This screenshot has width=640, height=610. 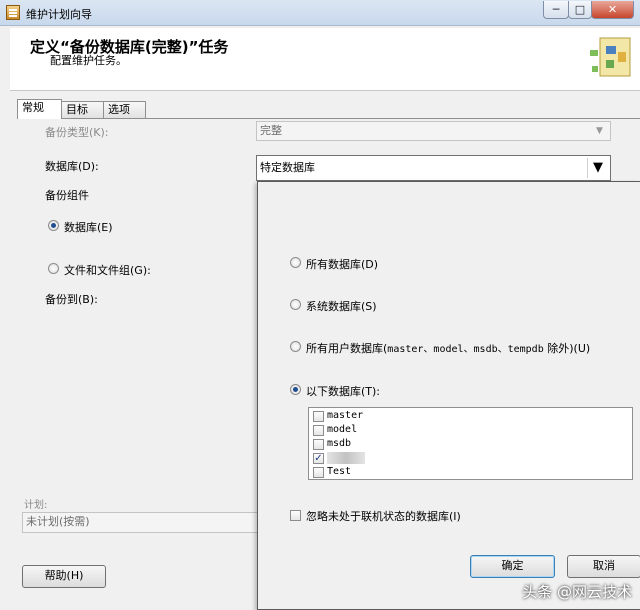 What do you see at coordinates (67, 195) in the screenshot?
I see `backup-component-label: 备份组件` at bounding box center [67, 195].